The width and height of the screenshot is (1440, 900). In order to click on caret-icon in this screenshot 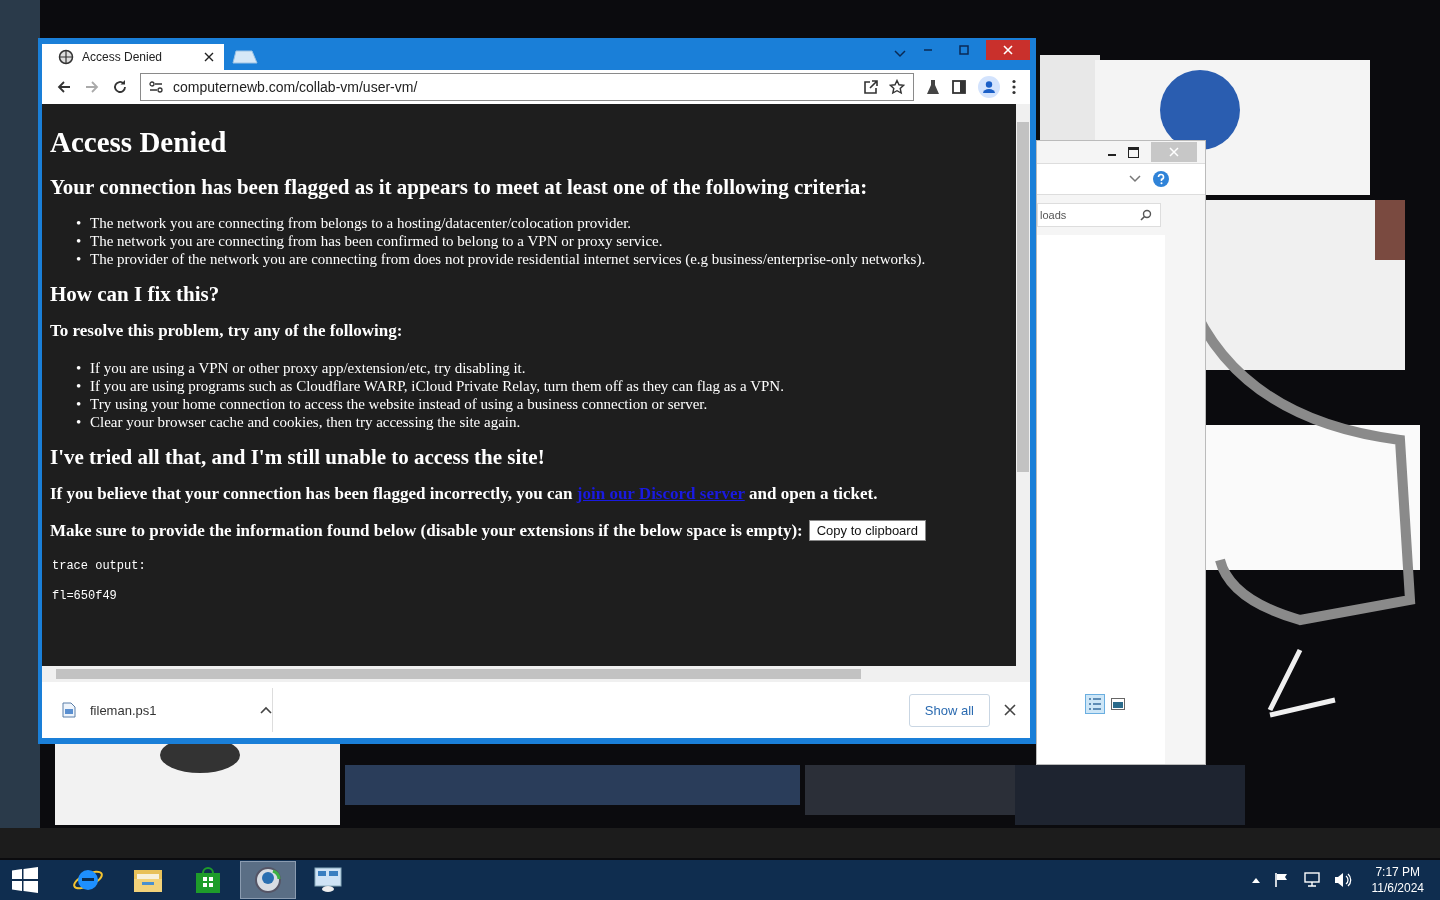, I will do `click(266, 710)`.